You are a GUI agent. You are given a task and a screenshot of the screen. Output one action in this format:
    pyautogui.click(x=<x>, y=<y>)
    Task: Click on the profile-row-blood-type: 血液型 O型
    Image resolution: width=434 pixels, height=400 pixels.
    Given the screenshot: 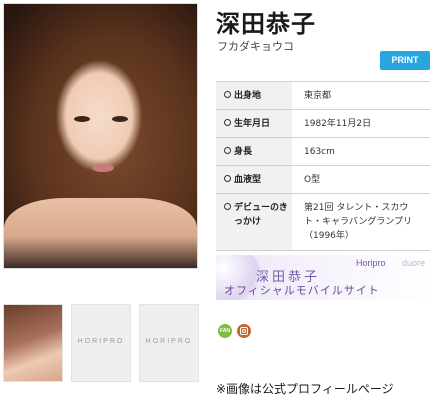 What is the action you would take?
    pyautogui.click(x=323, y=180)
    